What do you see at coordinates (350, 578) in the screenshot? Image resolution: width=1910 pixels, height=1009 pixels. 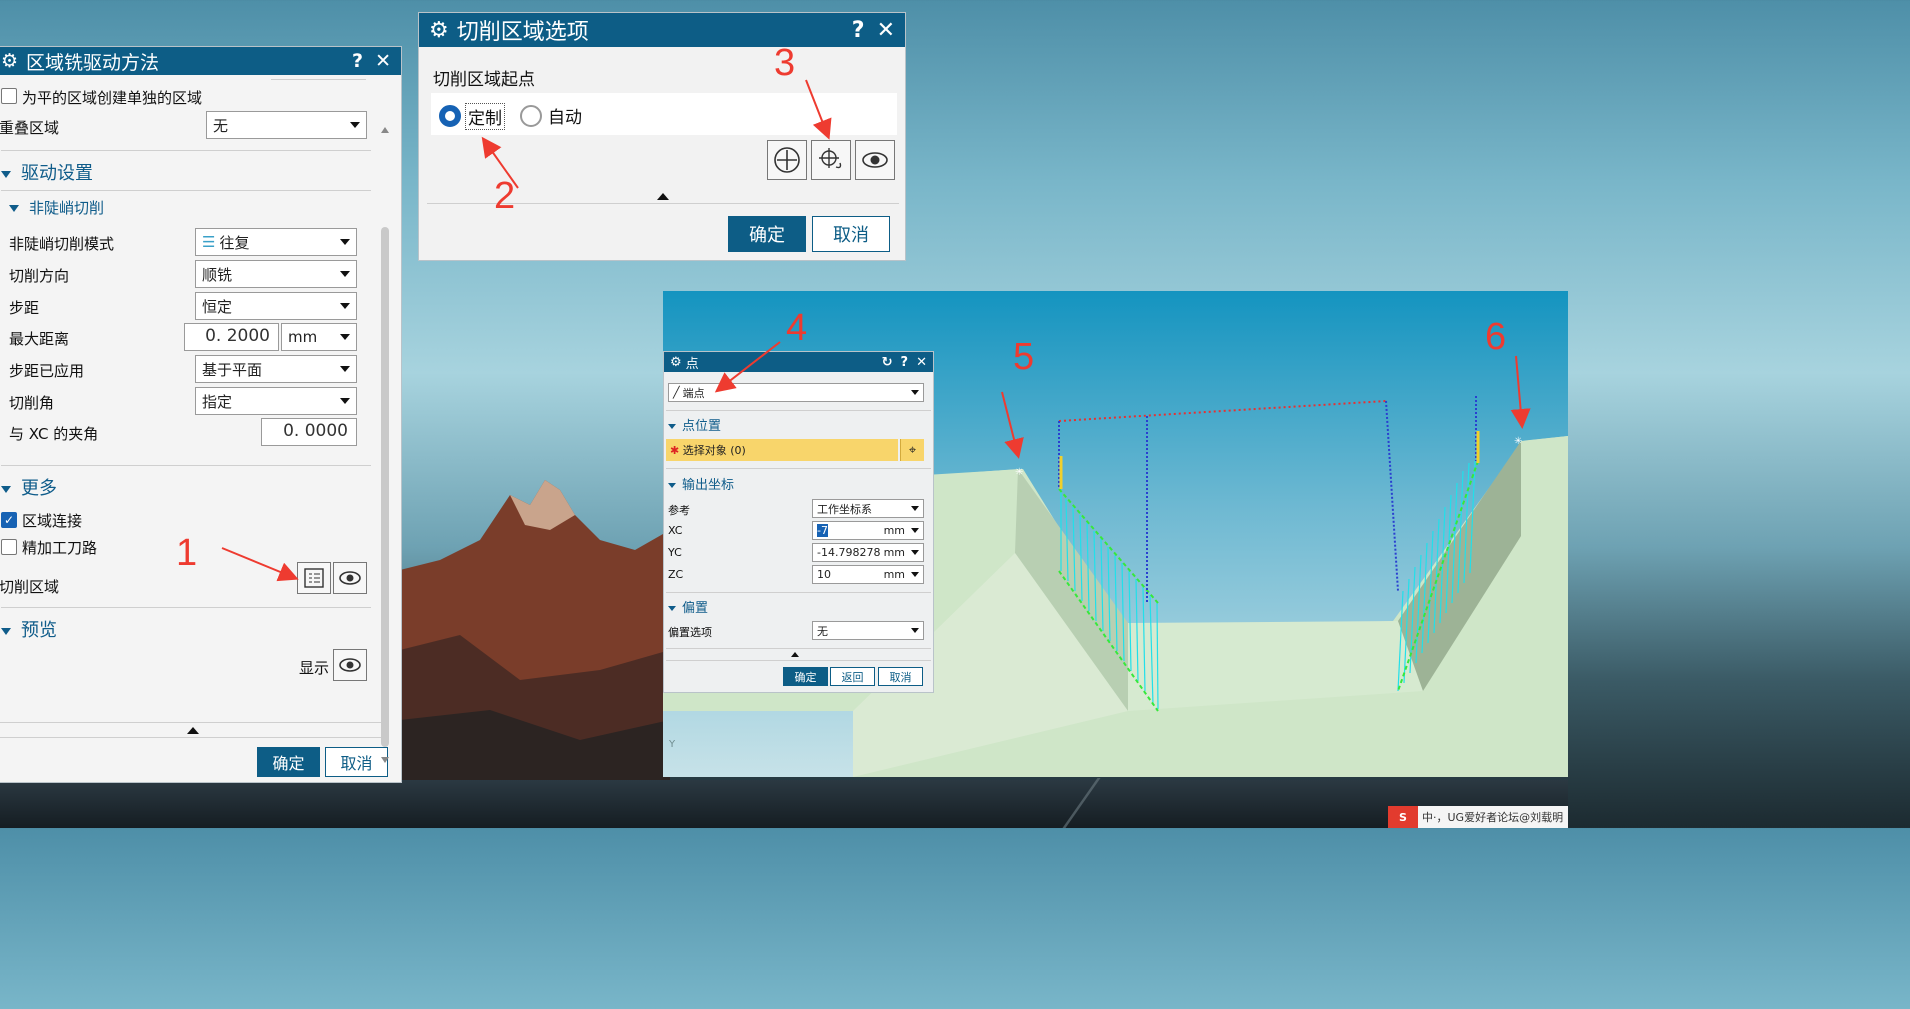 I see `cut-region-display-button` at bounding box center [350, 578].